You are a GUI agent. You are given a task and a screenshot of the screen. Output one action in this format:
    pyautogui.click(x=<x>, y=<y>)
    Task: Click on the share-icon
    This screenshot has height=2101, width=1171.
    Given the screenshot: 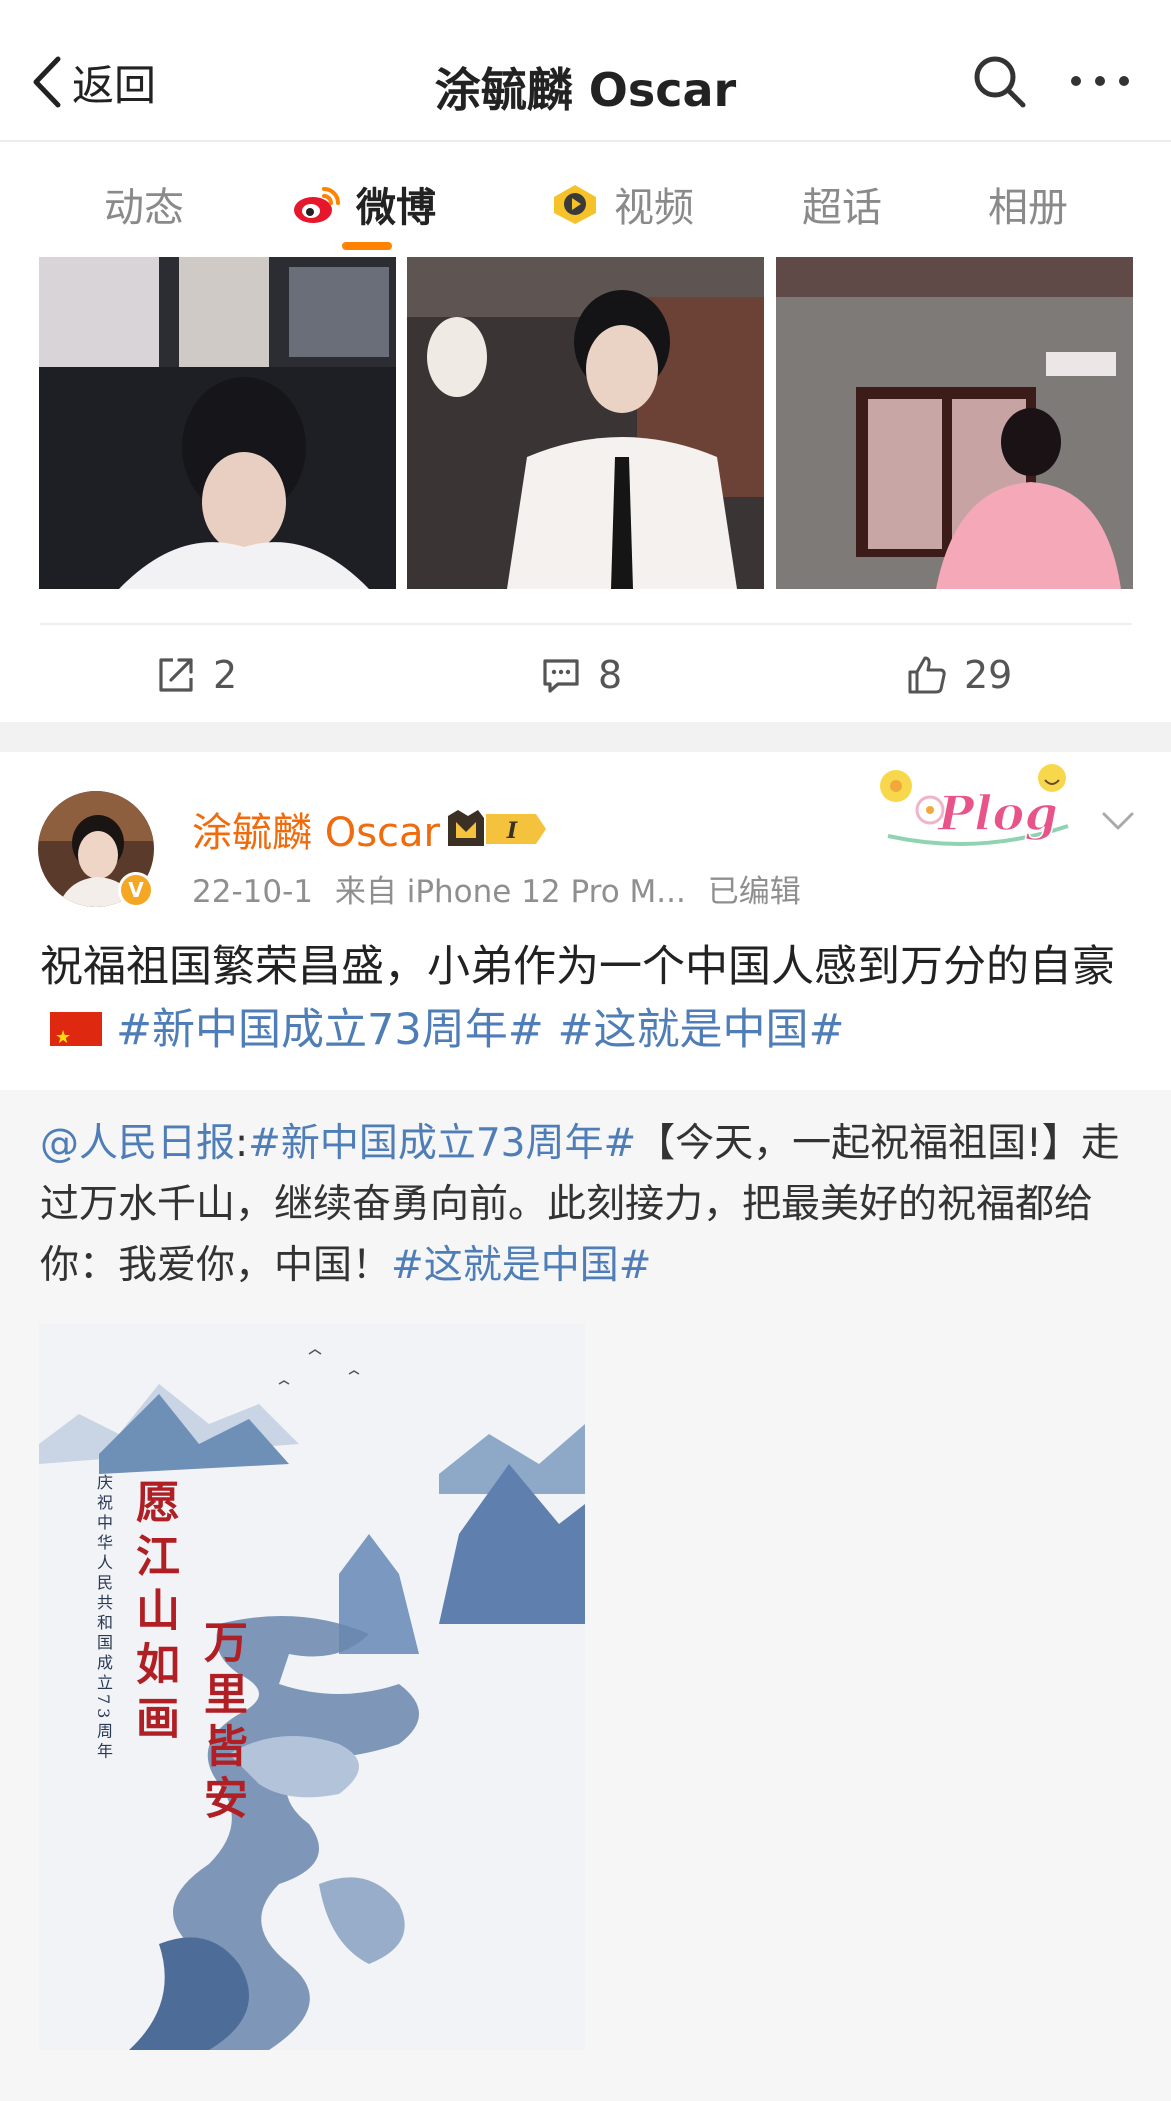 What is the action you would take?
    pyautogui.click(x=176, y=675)
    